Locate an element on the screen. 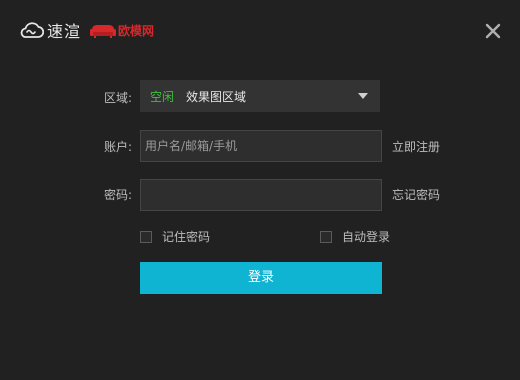 This screenshot has width=520, height=380. remember-password-checkbox: 记住密码 is located at coordinates (175, 236).